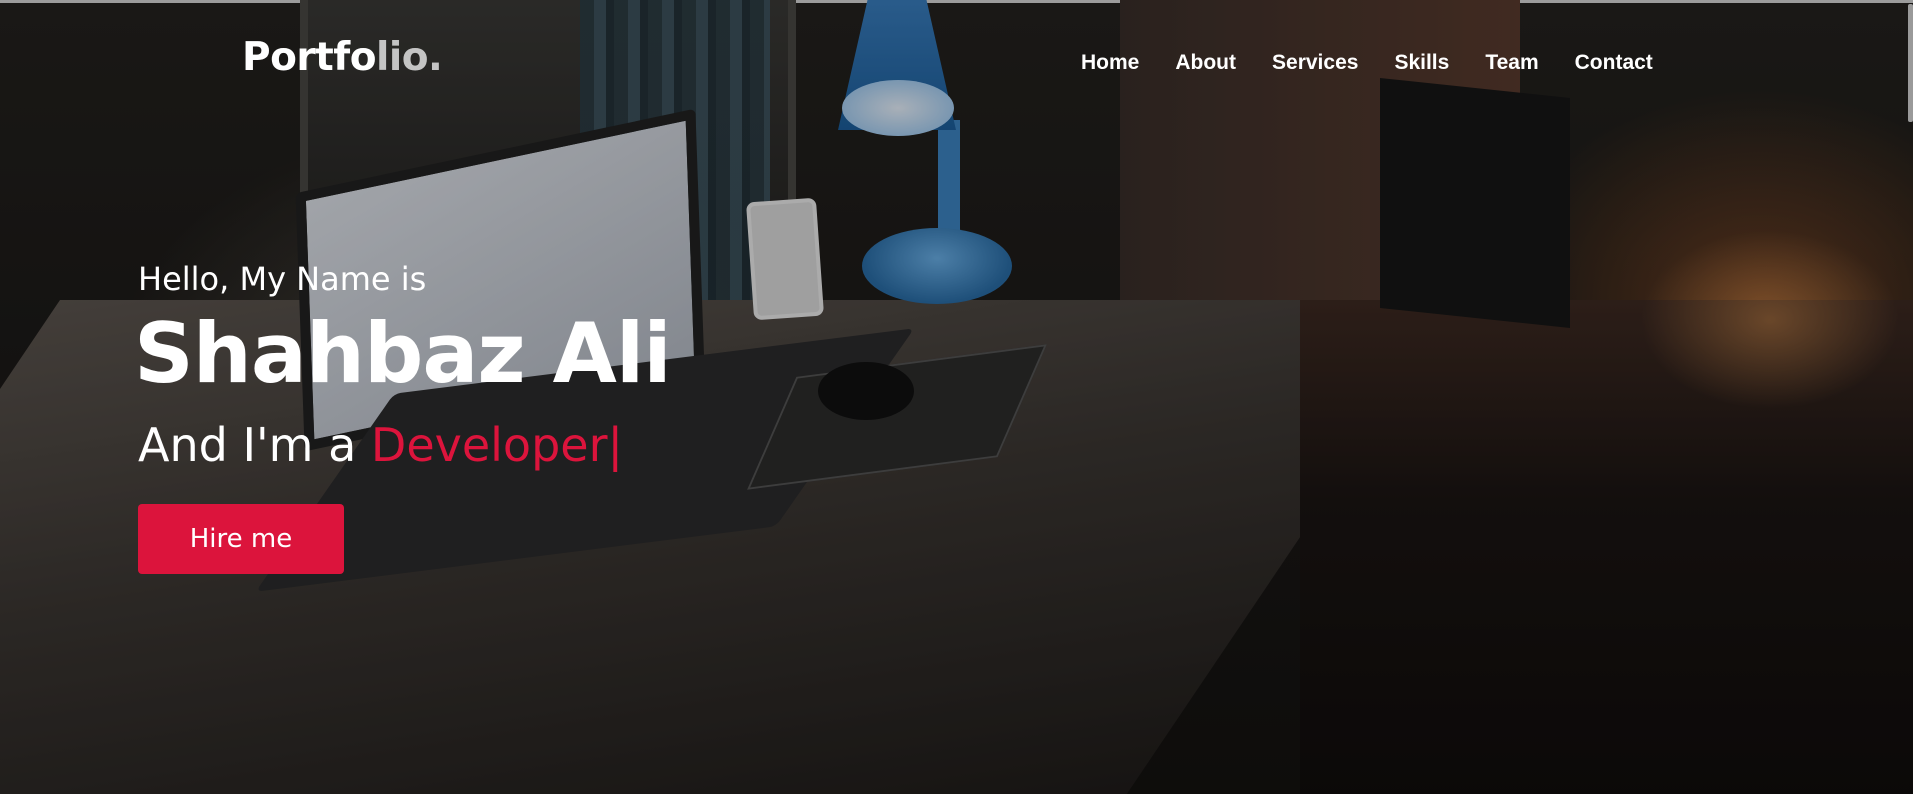  What do you see at coordinates (241, 539) in the screenshot?
I see `hire-me-button: Hire me` at bounding box center [241, 539].